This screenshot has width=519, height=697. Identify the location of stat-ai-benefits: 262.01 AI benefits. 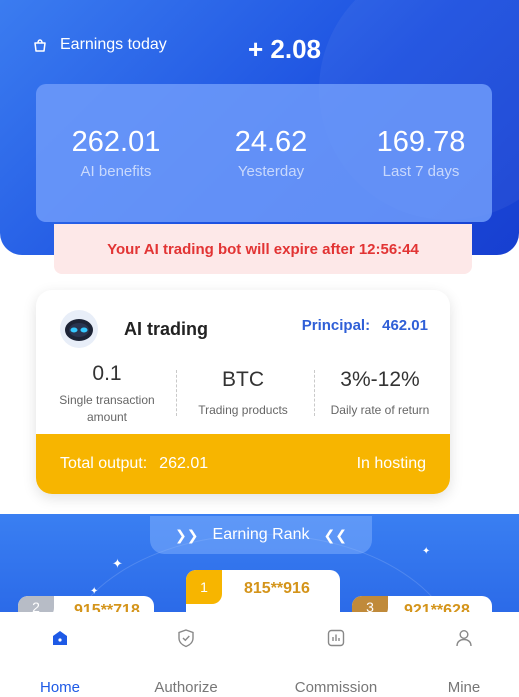
(116, 153).